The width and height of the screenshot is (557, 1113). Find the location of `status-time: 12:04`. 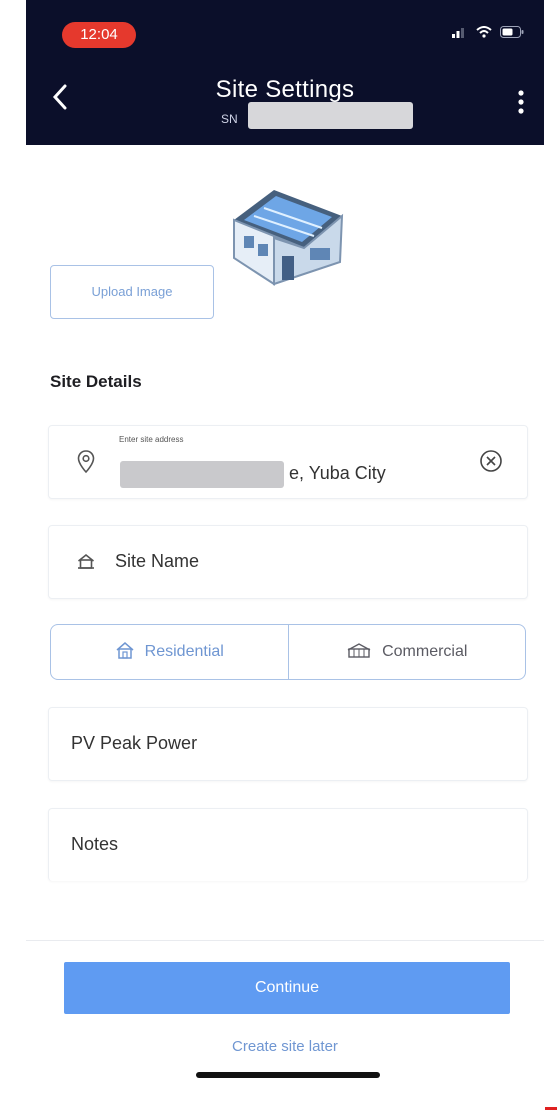

status-time: 12:04 is located at coordinates (99, 35).